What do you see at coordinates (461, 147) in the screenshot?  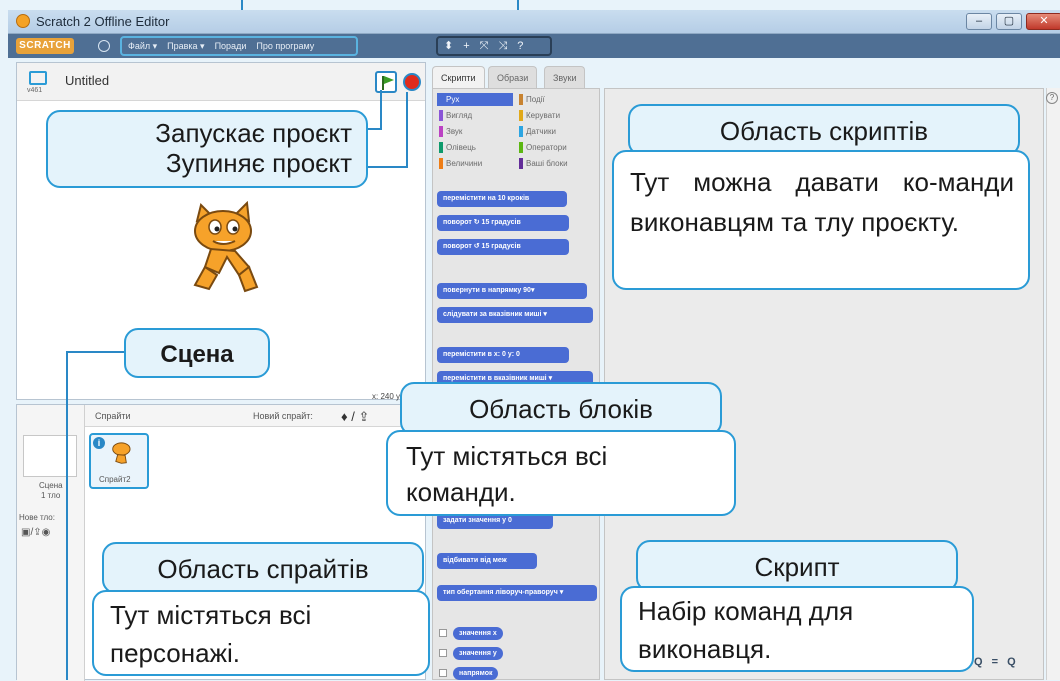 I see `category-label: Олівець` at bounding box center [461, 147].